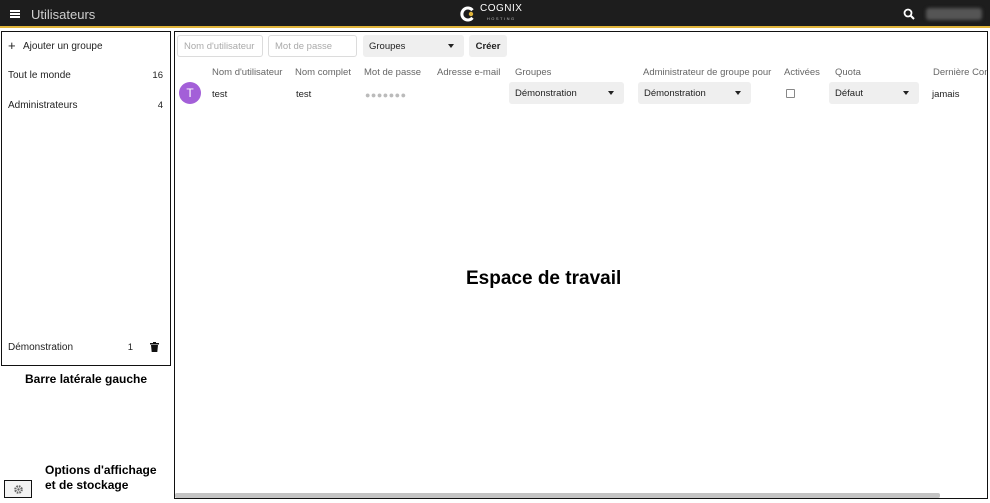 The image size is (990, 503). I want to click on sidebar-item-count: 1, so click(130, 347).